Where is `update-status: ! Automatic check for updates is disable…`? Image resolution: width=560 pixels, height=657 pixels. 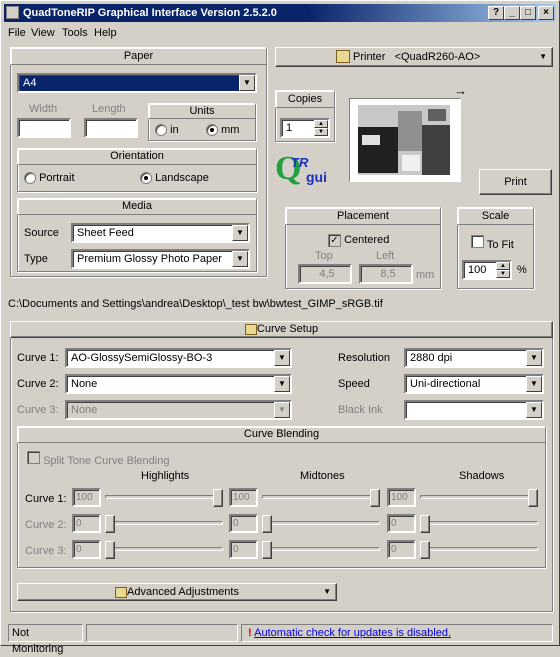 update-status: ! Automatic check for updates is disable… is located at coordinates (397, 633).